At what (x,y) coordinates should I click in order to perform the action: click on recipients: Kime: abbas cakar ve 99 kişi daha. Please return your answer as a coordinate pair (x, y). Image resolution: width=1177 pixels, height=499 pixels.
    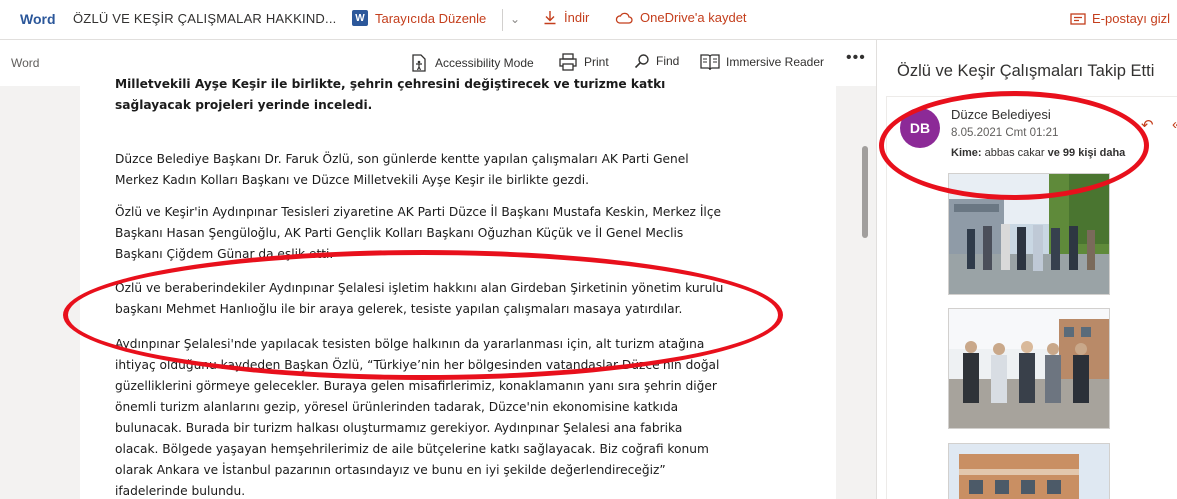
    Looking at the image, I should click on (1038, 153).